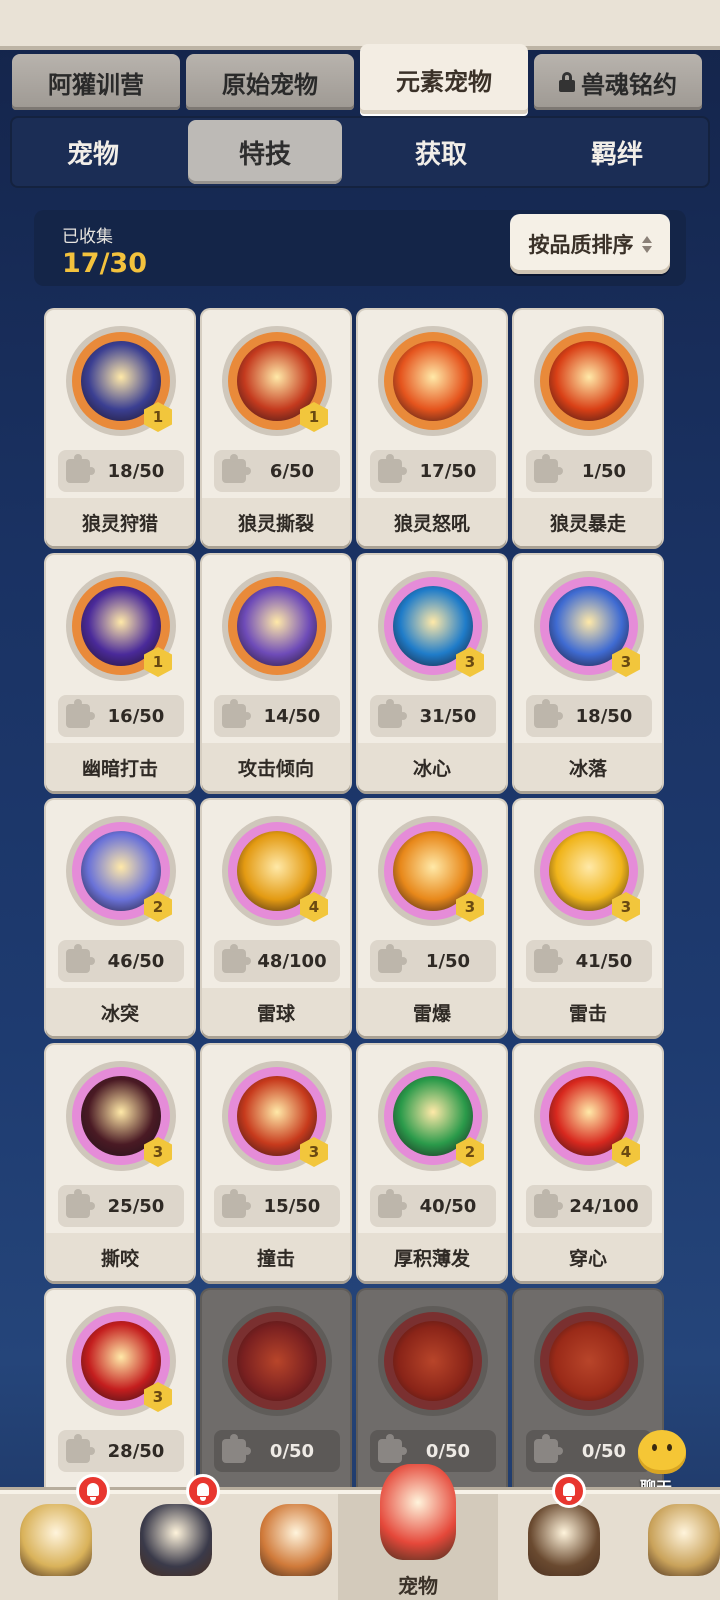 The image size is (720, 1600). Describe the element at coordinates (432, 673) in the screenshot. I see `skill-card: 3 31/50 冰心` at that location.